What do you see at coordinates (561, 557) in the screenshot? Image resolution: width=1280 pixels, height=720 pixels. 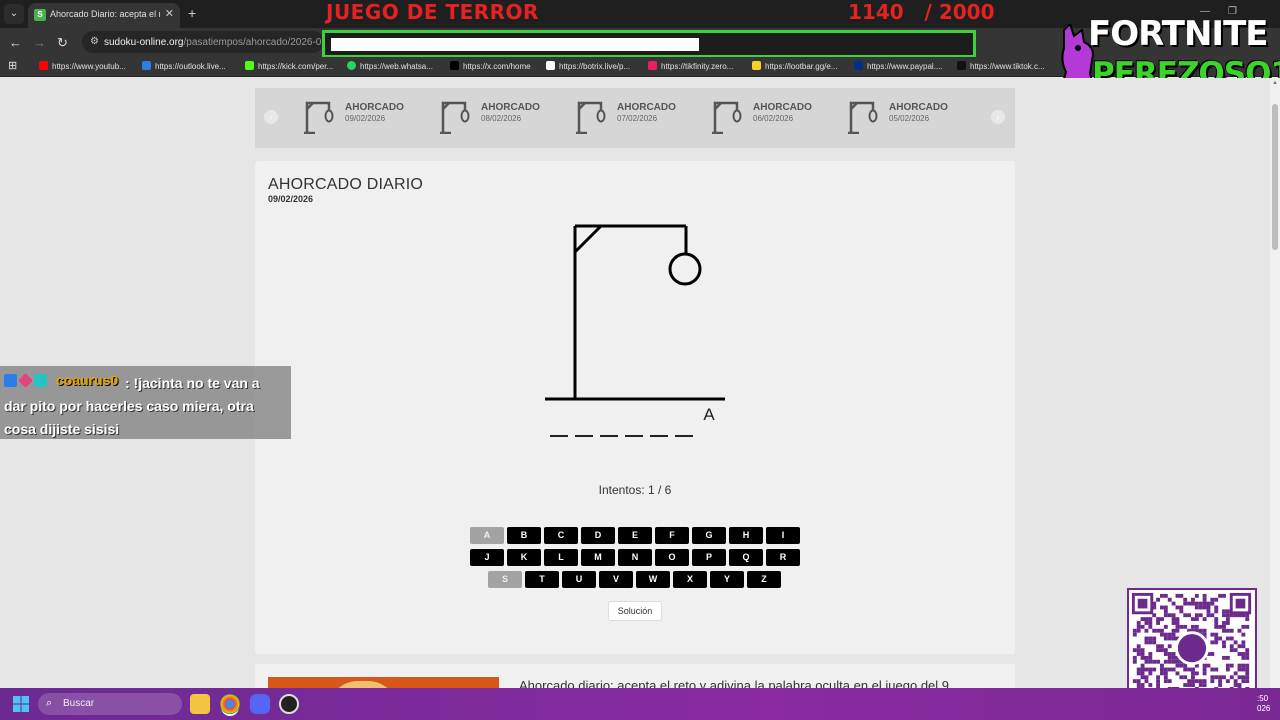 I see `letter-key-l: L` at bounding box center [561, 557].